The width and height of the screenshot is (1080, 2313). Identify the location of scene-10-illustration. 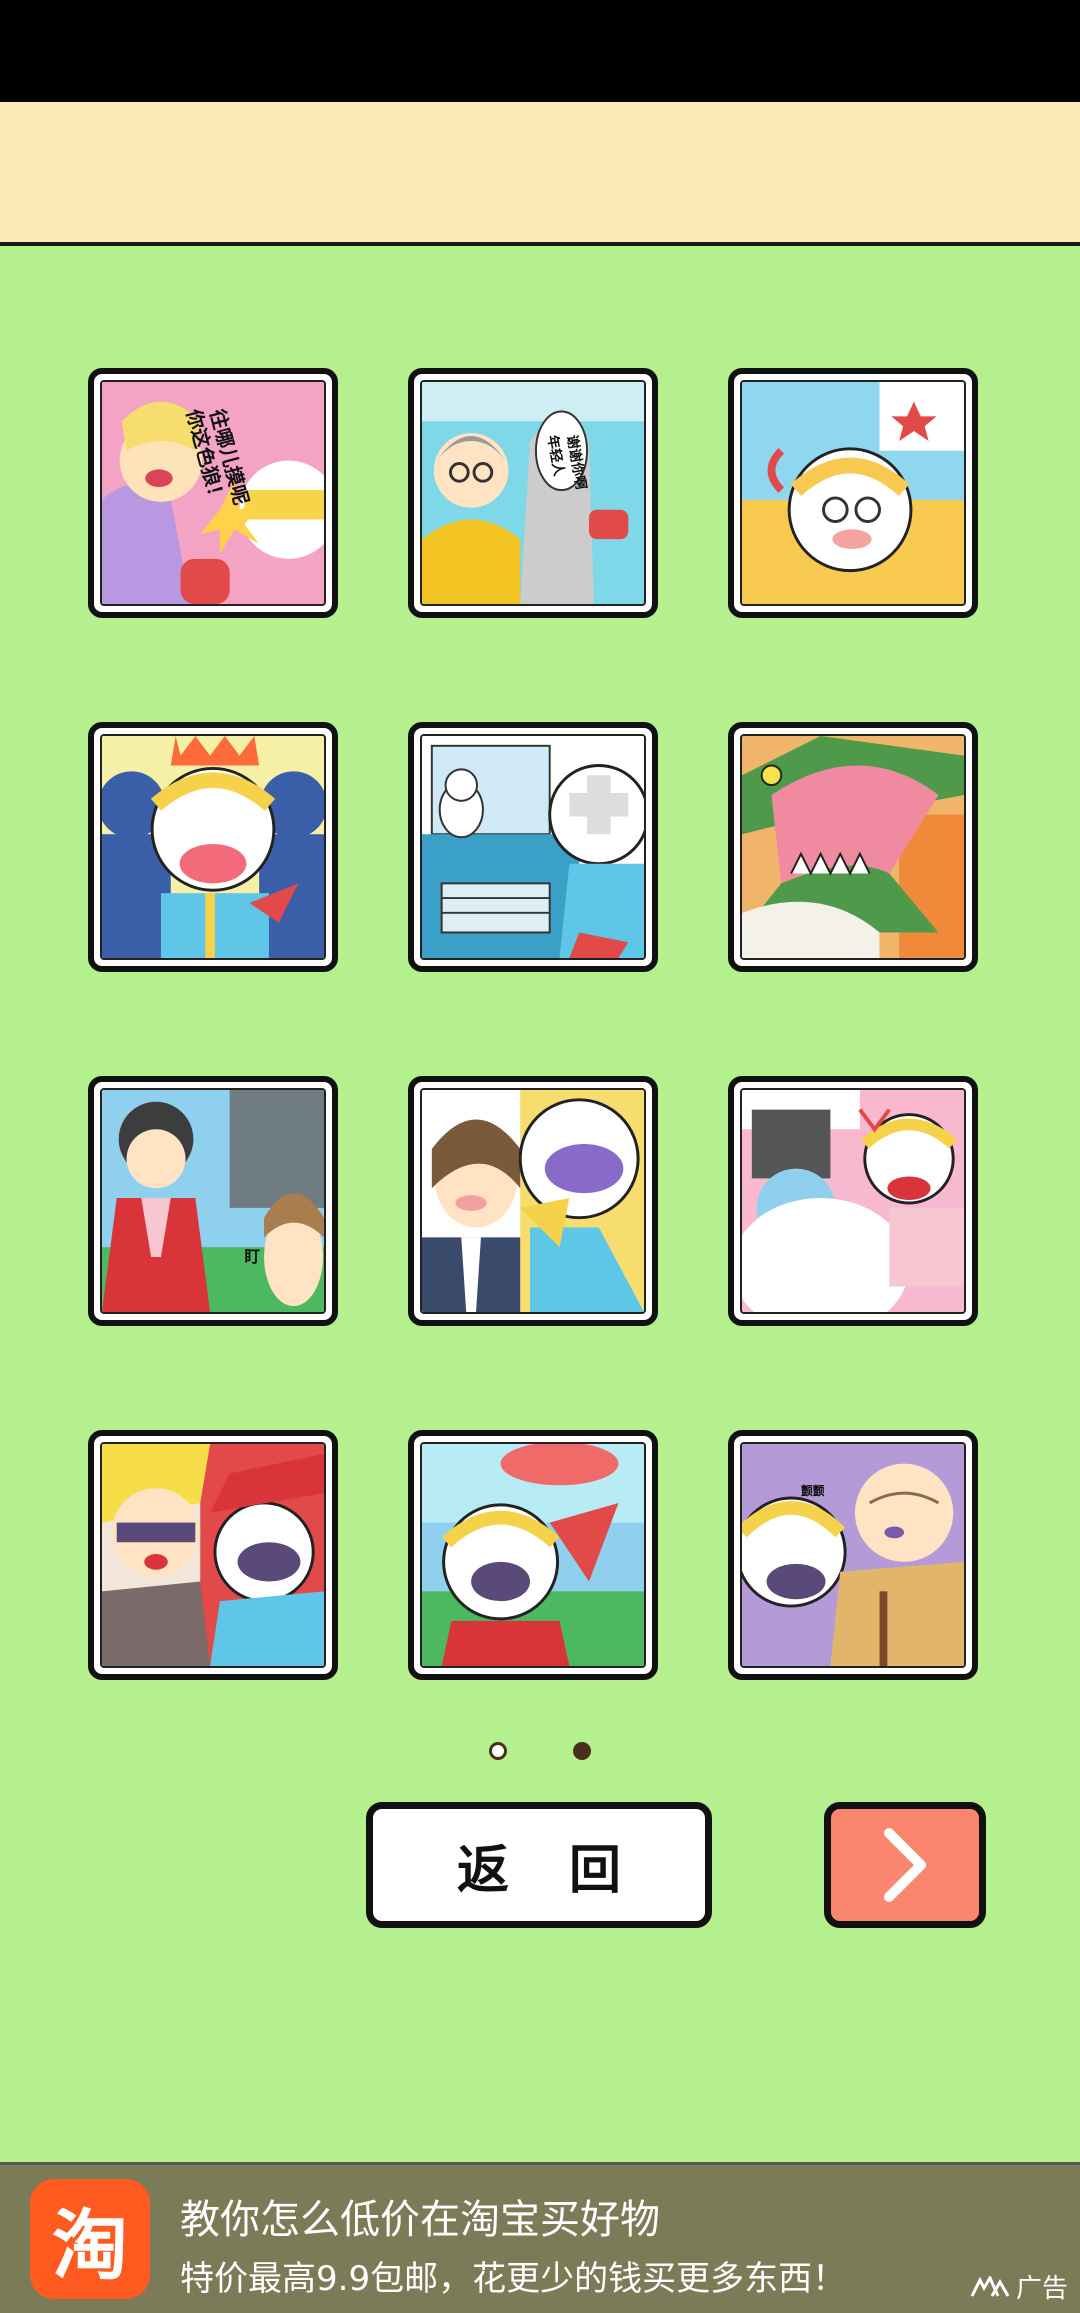
(213, 1555).